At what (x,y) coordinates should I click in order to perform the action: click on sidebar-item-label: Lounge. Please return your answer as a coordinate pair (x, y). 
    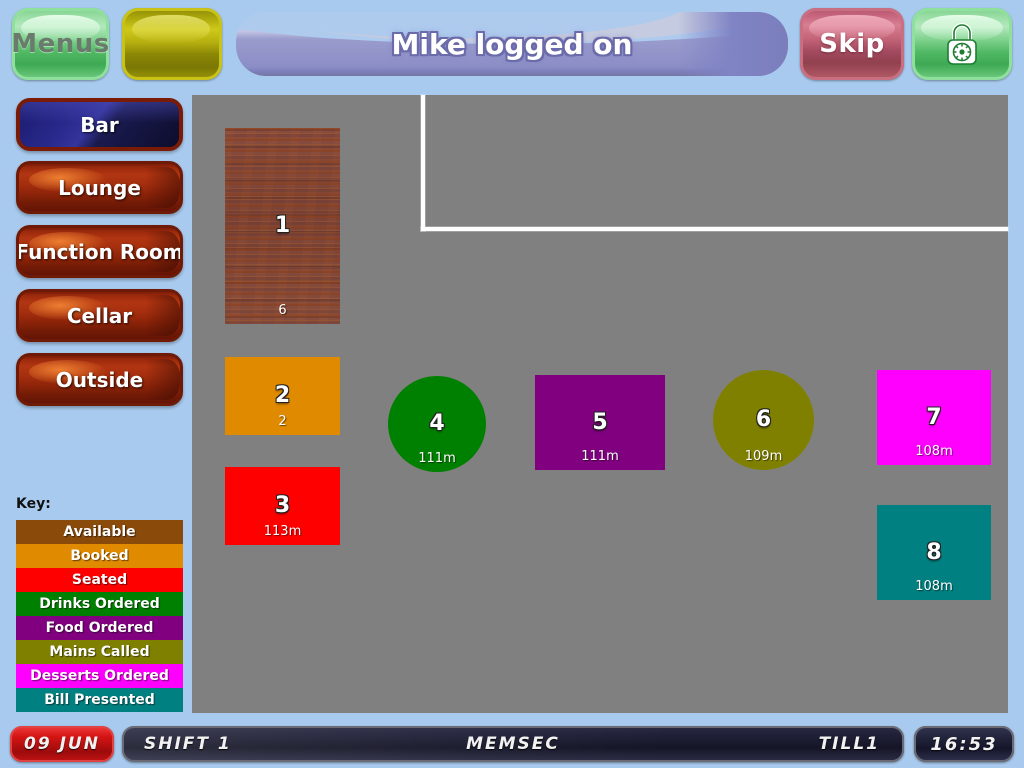
    Looking at the image, I should click on (99, 187).